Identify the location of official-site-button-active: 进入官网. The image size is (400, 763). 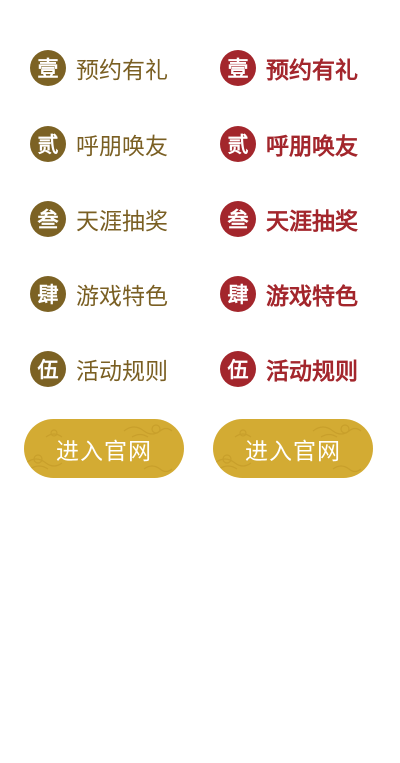
(293, 448).